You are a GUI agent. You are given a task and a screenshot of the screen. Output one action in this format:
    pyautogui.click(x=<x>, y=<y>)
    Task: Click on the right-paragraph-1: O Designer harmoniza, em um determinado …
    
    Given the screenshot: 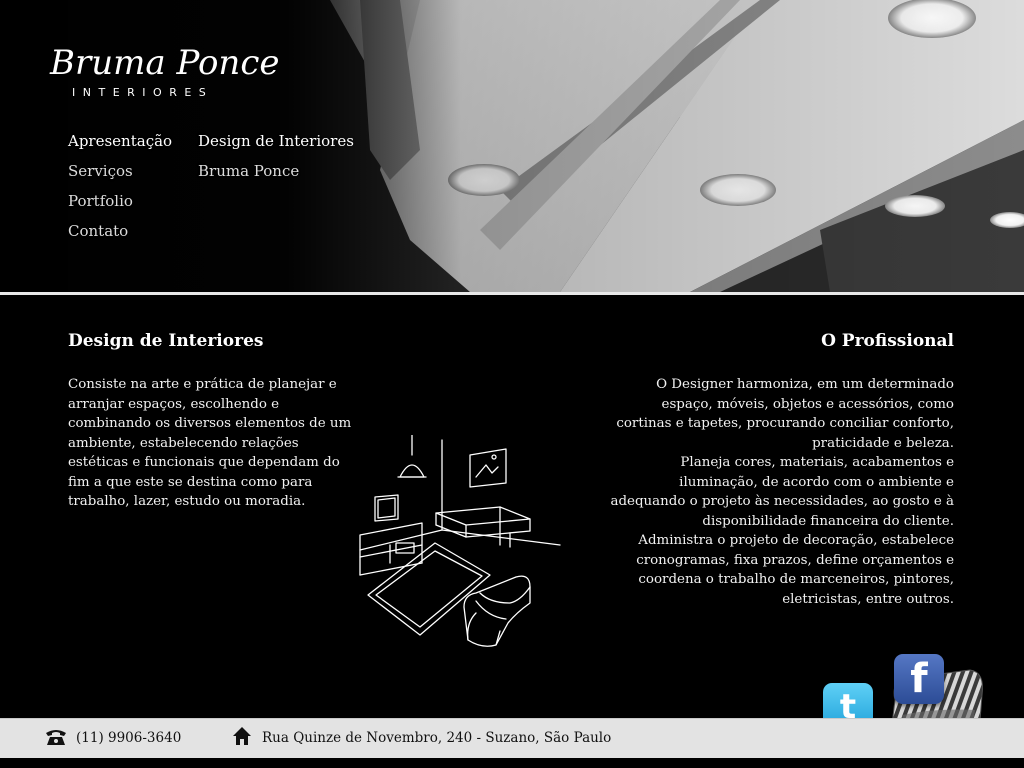 What is the action you would take?
    pyautogui.click(x=785, y=414)
    